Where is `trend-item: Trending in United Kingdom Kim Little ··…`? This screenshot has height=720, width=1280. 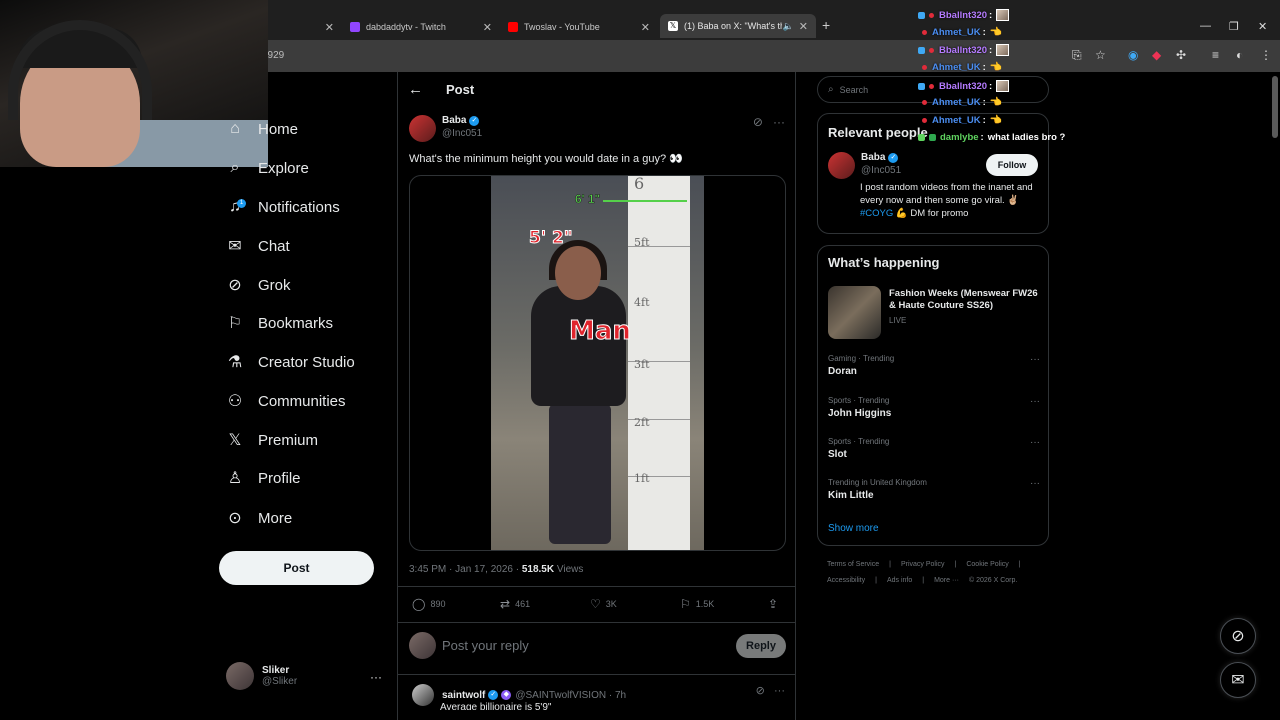
trend-item: Trending in United Kingdom Kim Little ··… is located at coordinates (934, 489).